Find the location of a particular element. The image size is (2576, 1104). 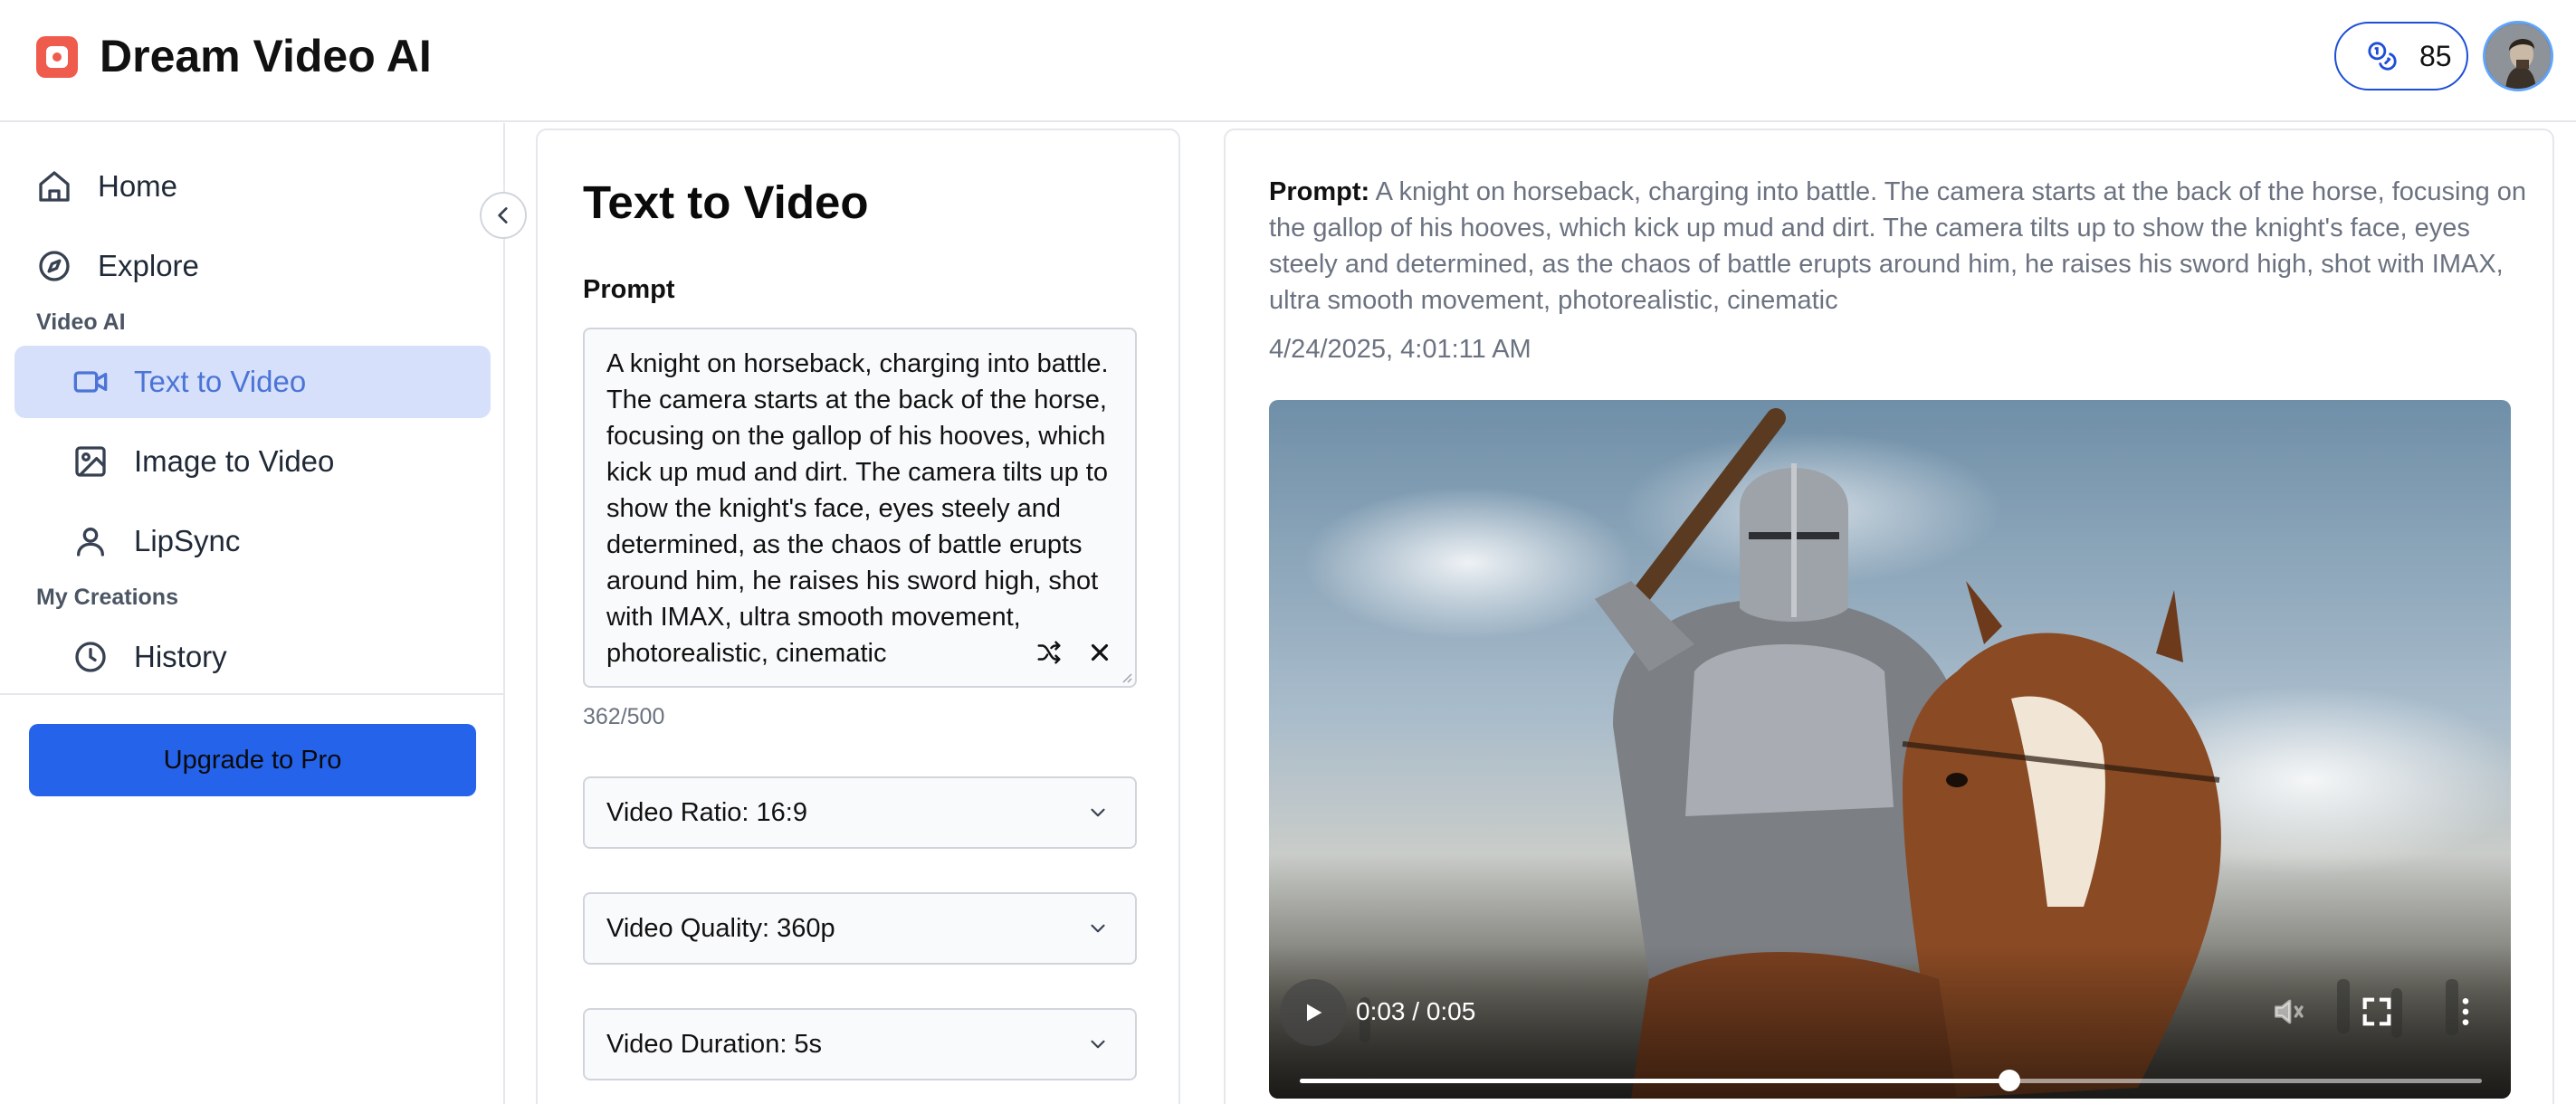

sidebar-item-explore: Explore is located at coordinates (117, 266).